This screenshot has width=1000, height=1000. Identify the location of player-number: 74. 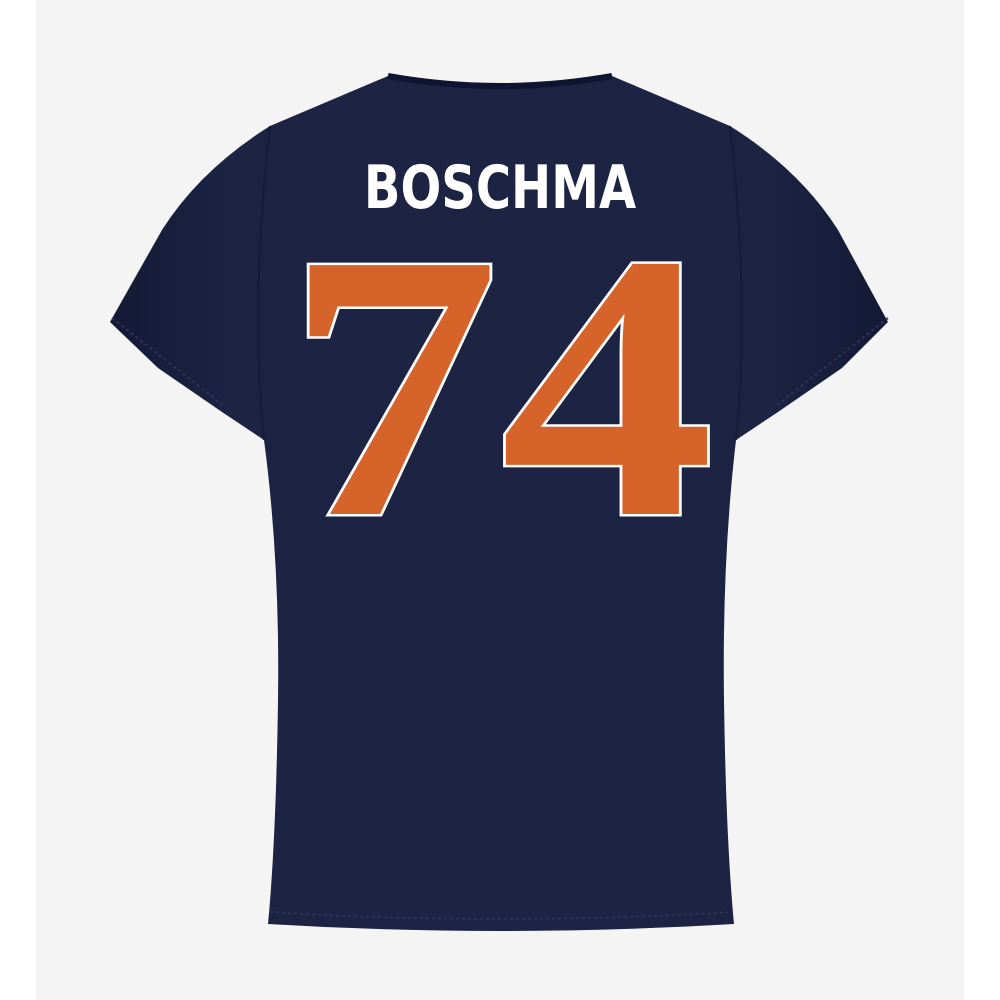
(500, 378).